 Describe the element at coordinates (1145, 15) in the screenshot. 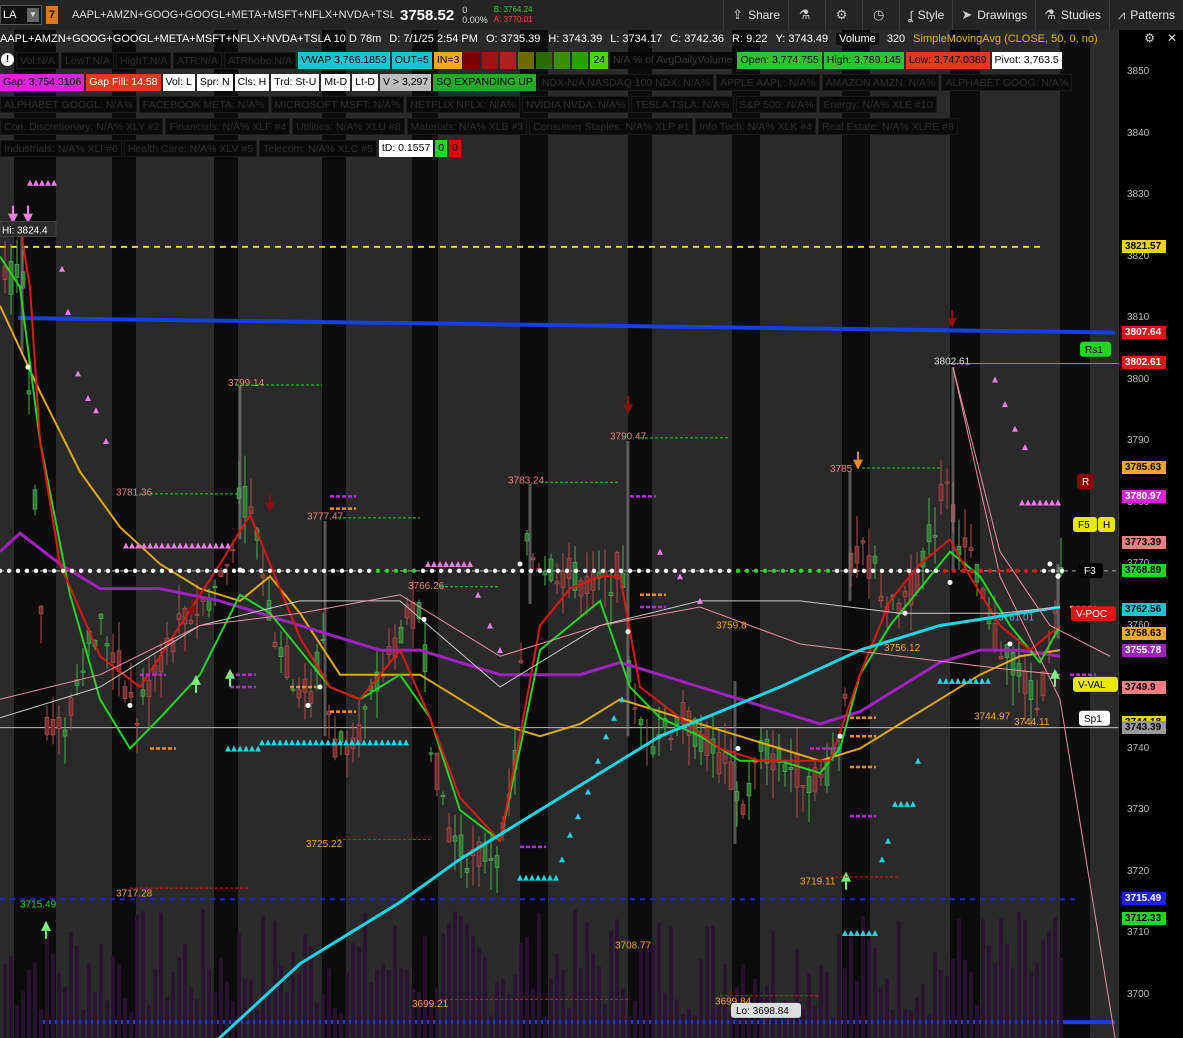

I see `patterns-button: ⩘ Patterns` at that location.